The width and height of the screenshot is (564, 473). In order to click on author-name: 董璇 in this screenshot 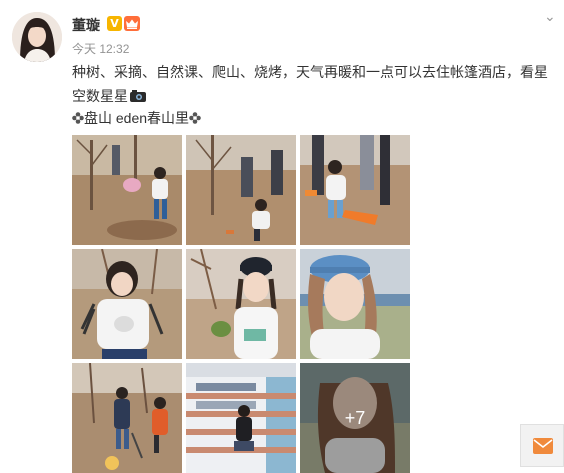, I will do `click(86, 25)`.